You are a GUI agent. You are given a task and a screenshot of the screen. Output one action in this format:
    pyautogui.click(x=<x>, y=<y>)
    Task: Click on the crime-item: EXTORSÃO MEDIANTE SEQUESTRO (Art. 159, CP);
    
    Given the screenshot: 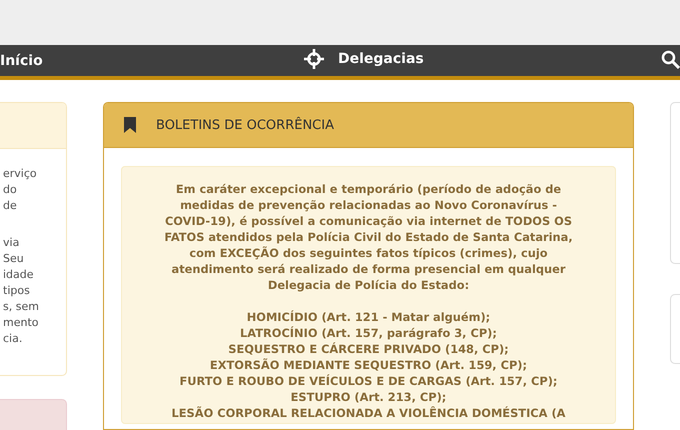 What is the action you would take?
    pyautogui.click(x=368, y=365)
    